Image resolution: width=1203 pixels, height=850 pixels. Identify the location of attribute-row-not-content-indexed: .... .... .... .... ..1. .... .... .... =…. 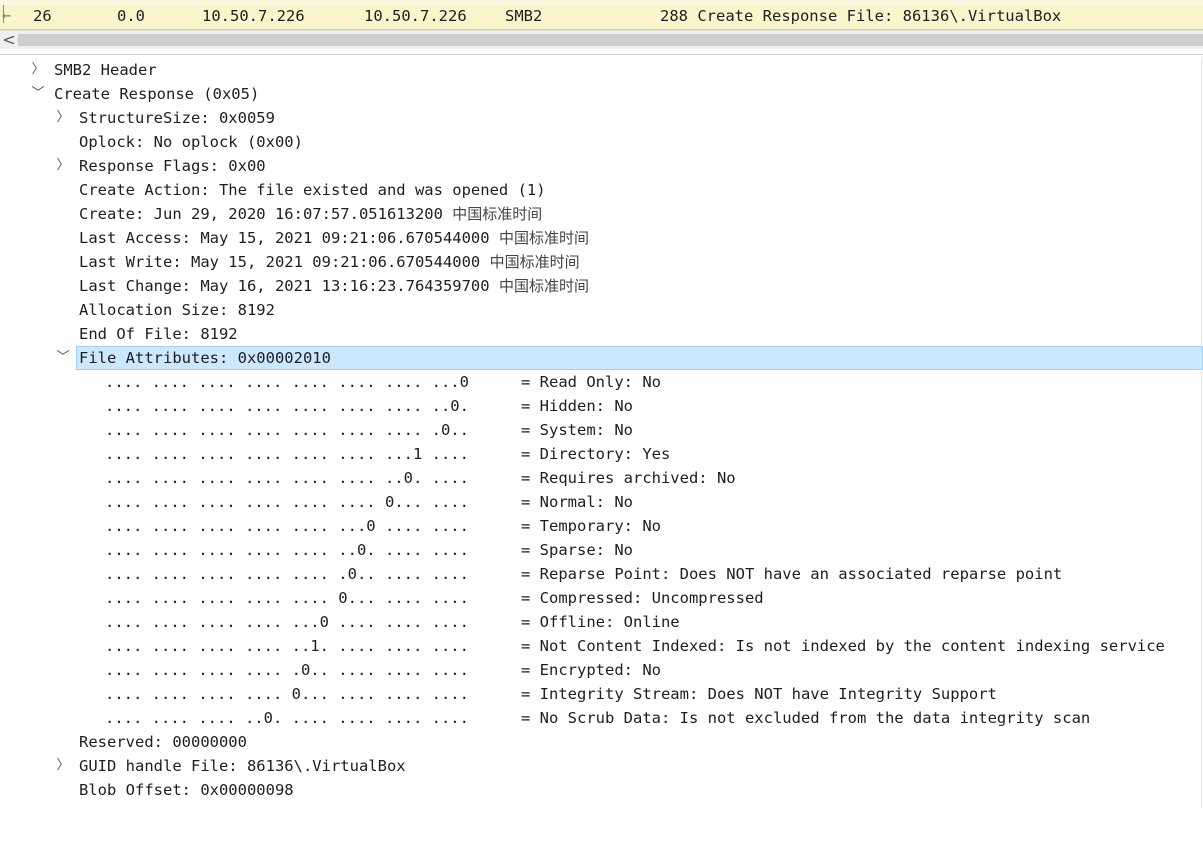
(601, 646).